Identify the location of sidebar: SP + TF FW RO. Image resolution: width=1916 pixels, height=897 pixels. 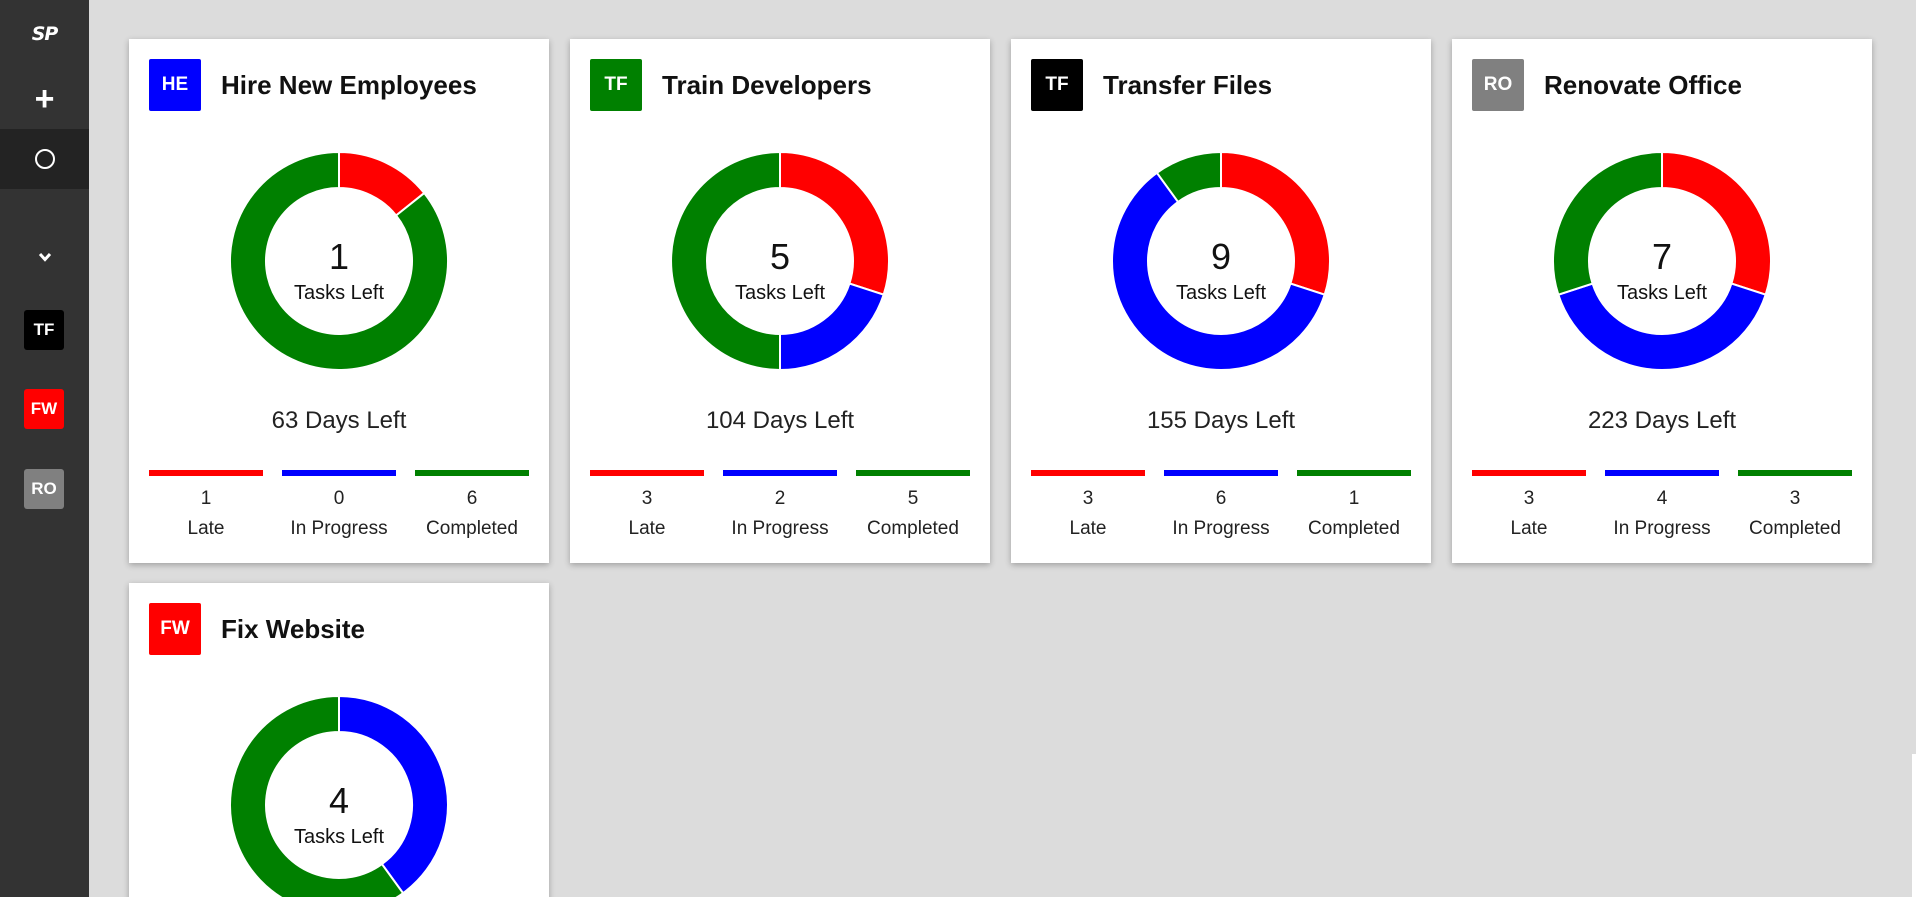
(44, 448).